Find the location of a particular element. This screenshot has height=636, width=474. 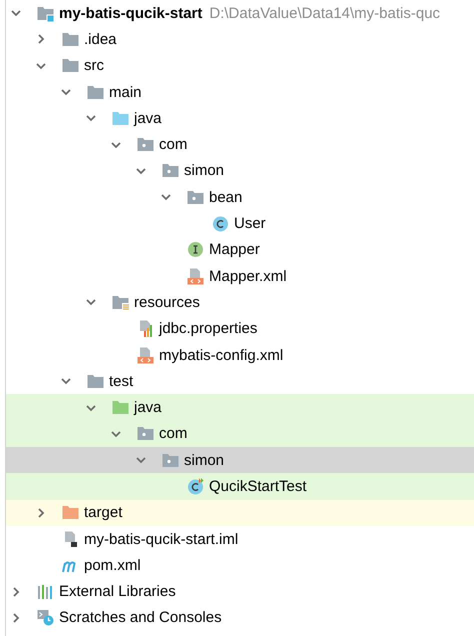

tree-item: Mapper.xml is located at coordinates (240, 276).